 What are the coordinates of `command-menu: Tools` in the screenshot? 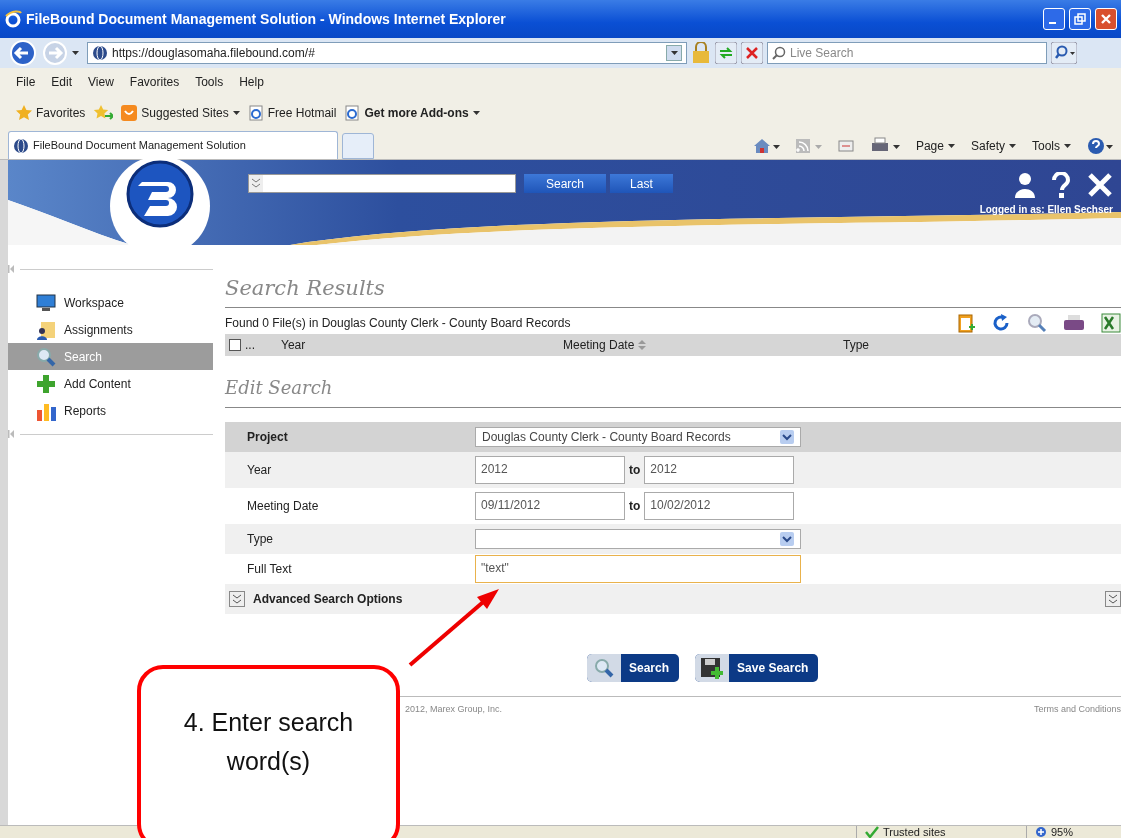 It's located at (1051, 146).